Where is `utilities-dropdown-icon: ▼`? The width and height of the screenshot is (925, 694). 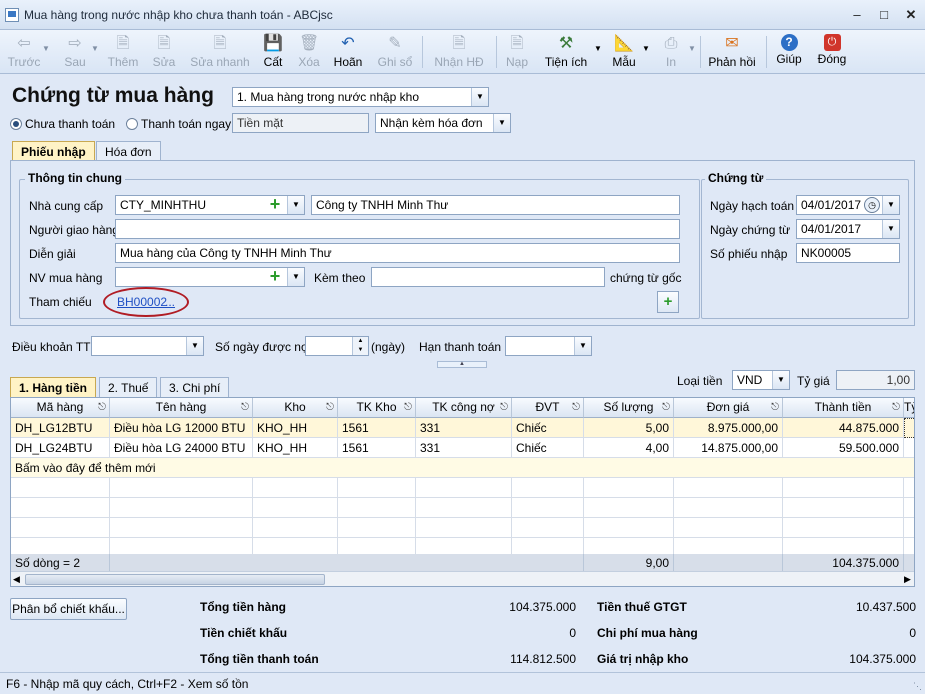 utilities-dropdown-icon: ▼ is located at coordinates (598, 48).